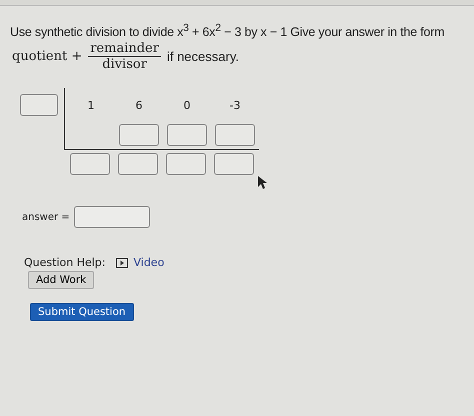  I want to click on coefficient: 6, so click(139, 106).